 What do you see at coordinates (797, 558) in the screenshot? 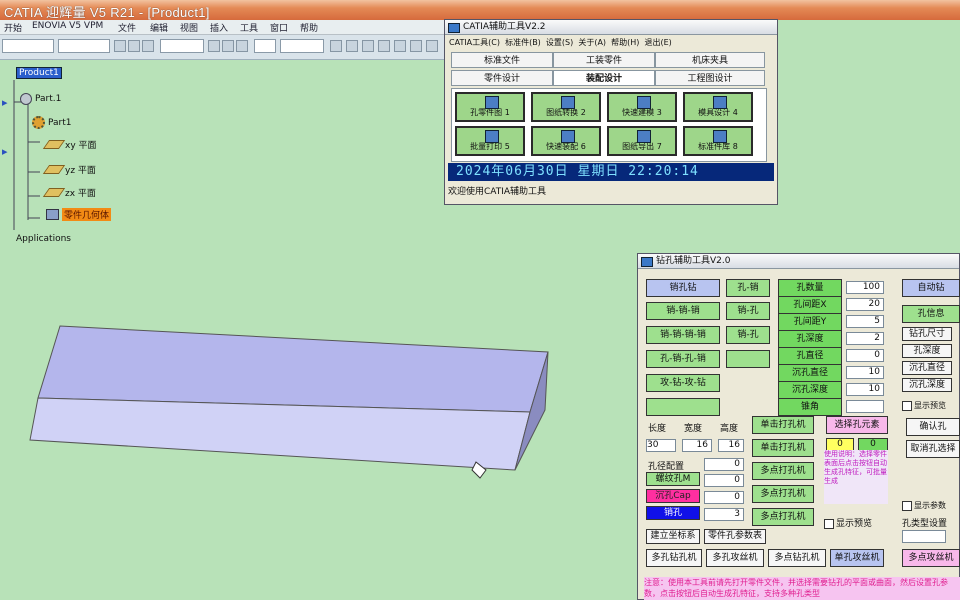
I see `bottom-button-3: 多点钻孔机` at bounding box center [797, 558].